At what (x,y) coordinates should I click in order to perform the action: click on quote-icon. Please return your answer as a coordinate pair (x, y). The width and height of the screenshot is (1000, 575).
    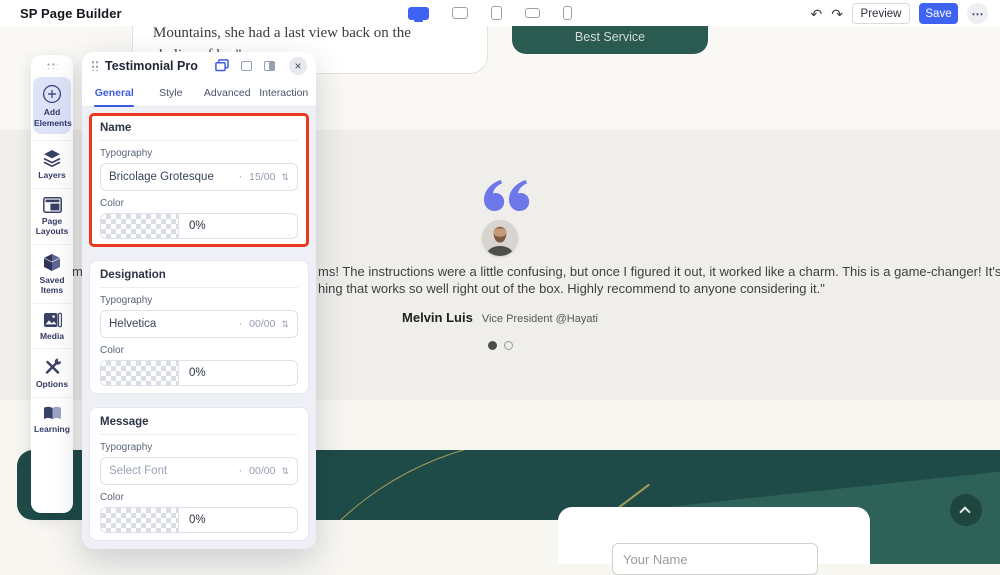
    Looking at the image, I should click on (507, 198).